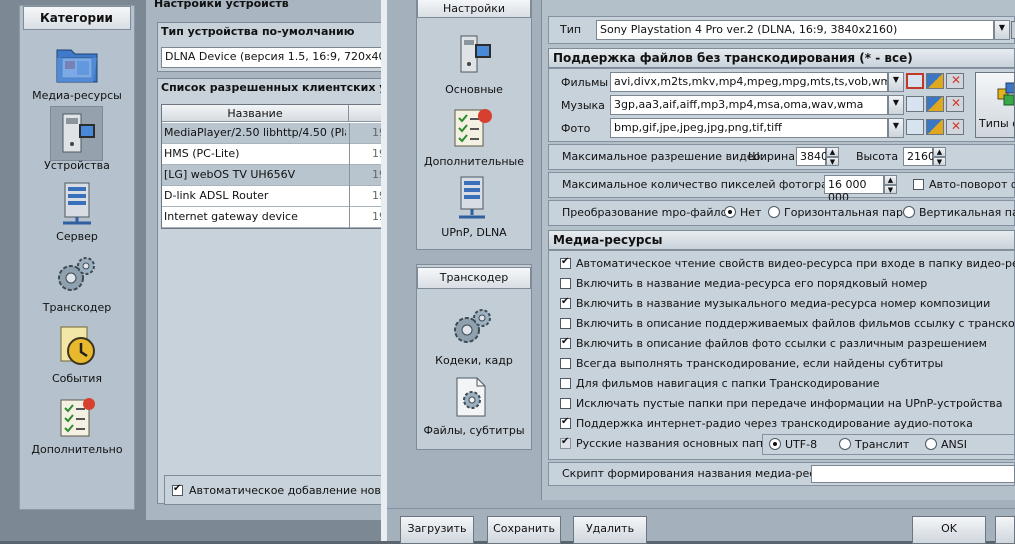 This screenshot has height=544, width=1015. I want to click on table-row: HMS (PC-Lite) 19, so click(274, 154).